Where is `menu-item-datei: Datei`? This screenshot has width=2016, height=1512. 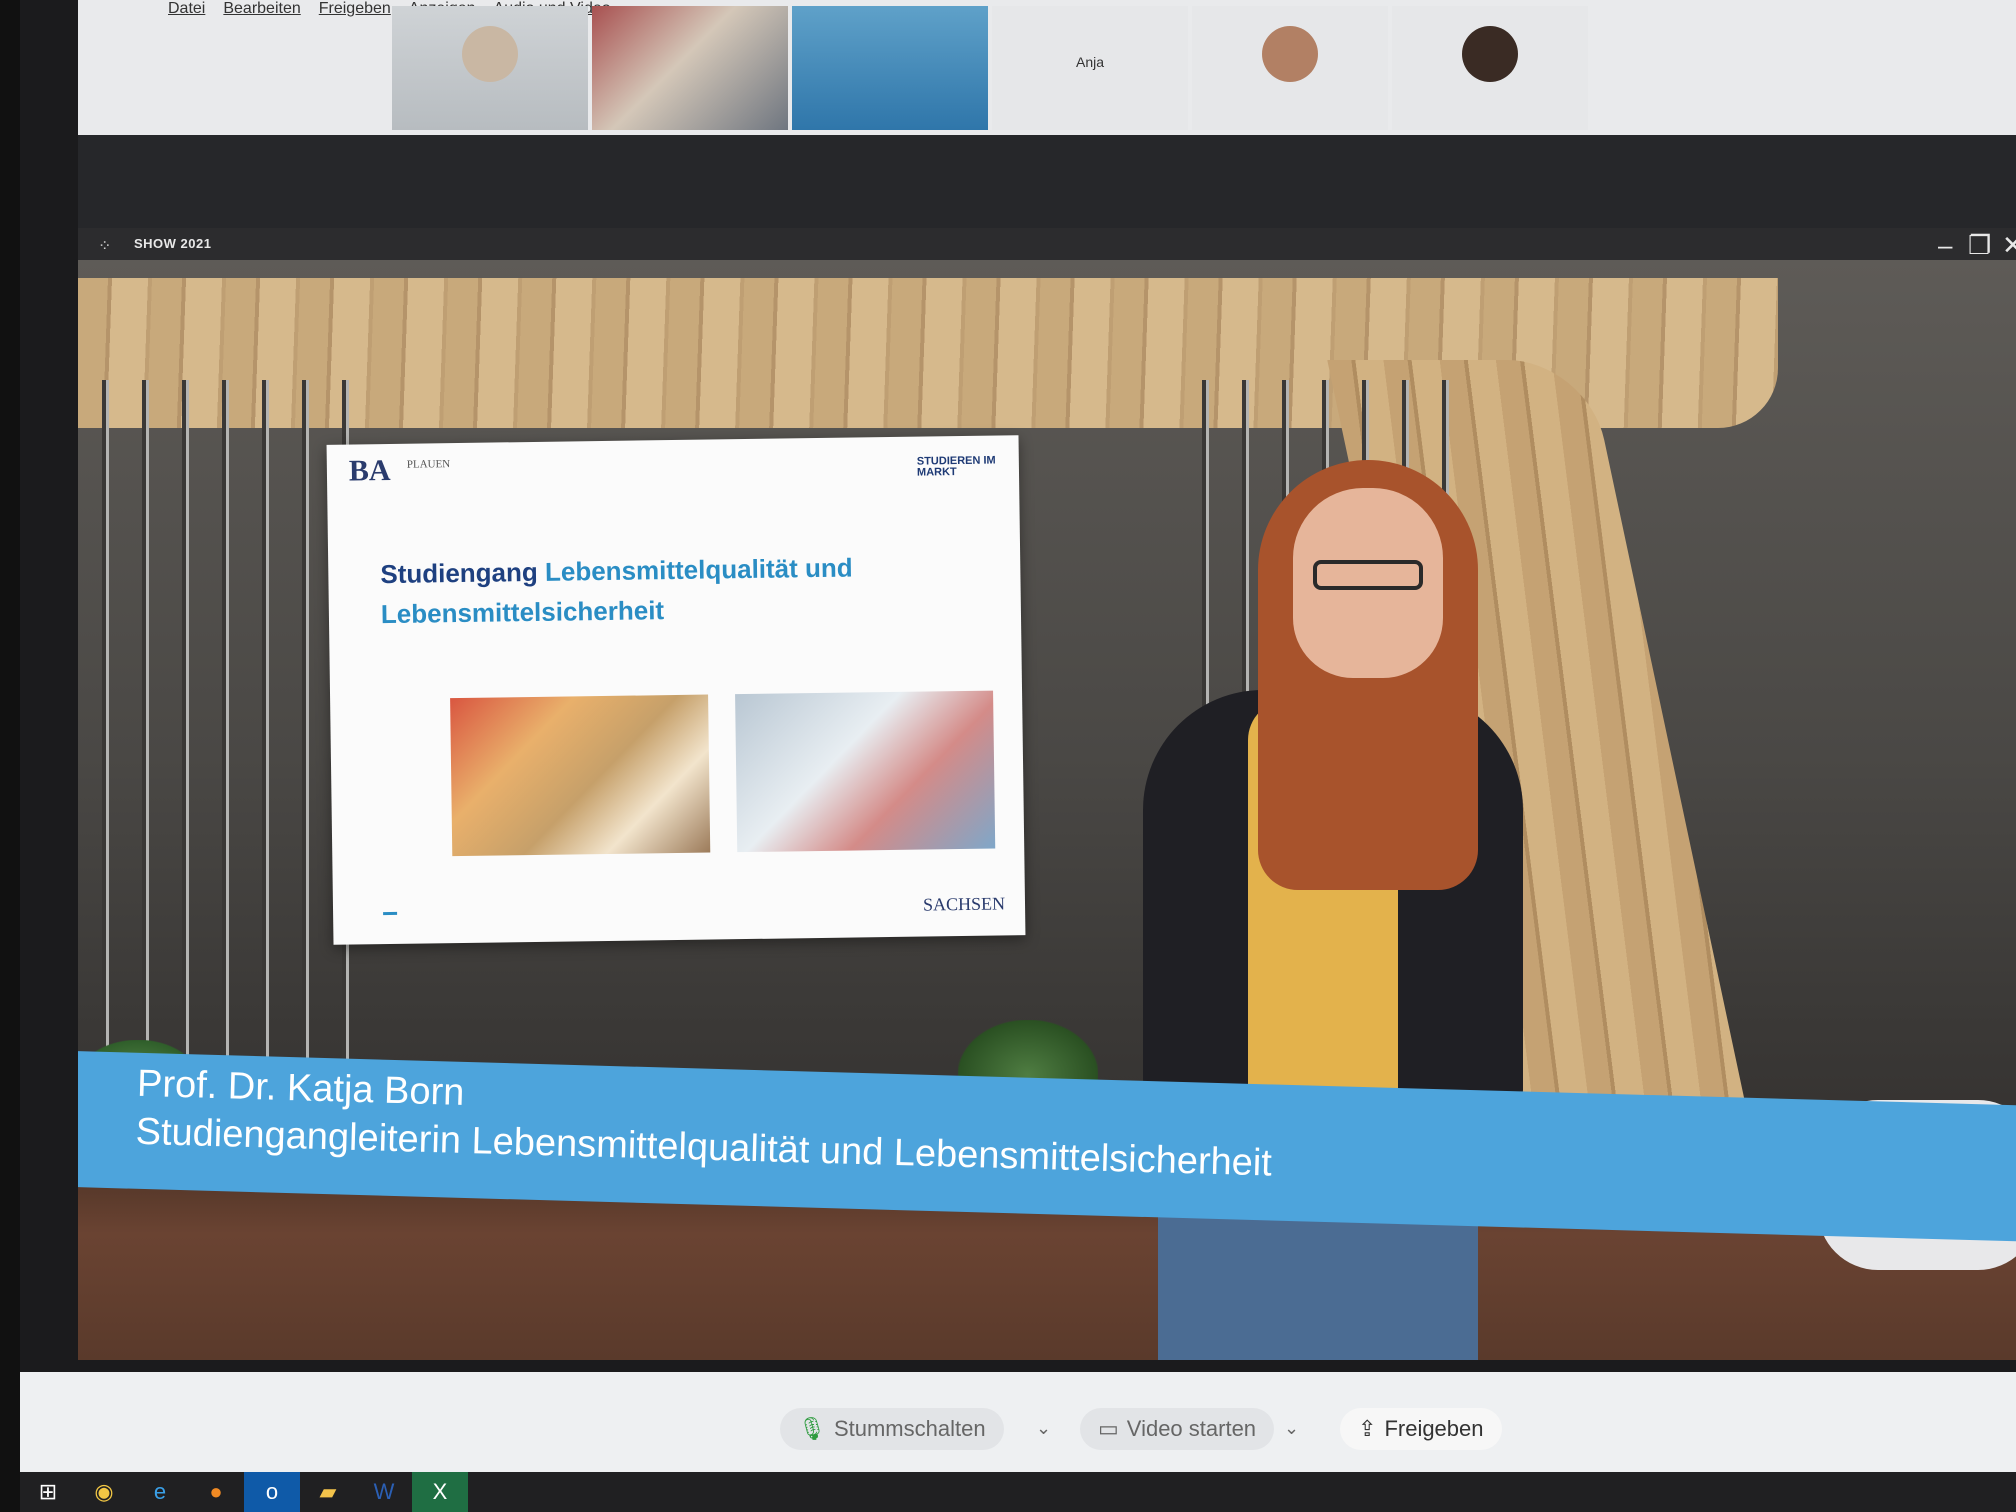 menu-item-datei: Datei is located at coordinates (186, 10).